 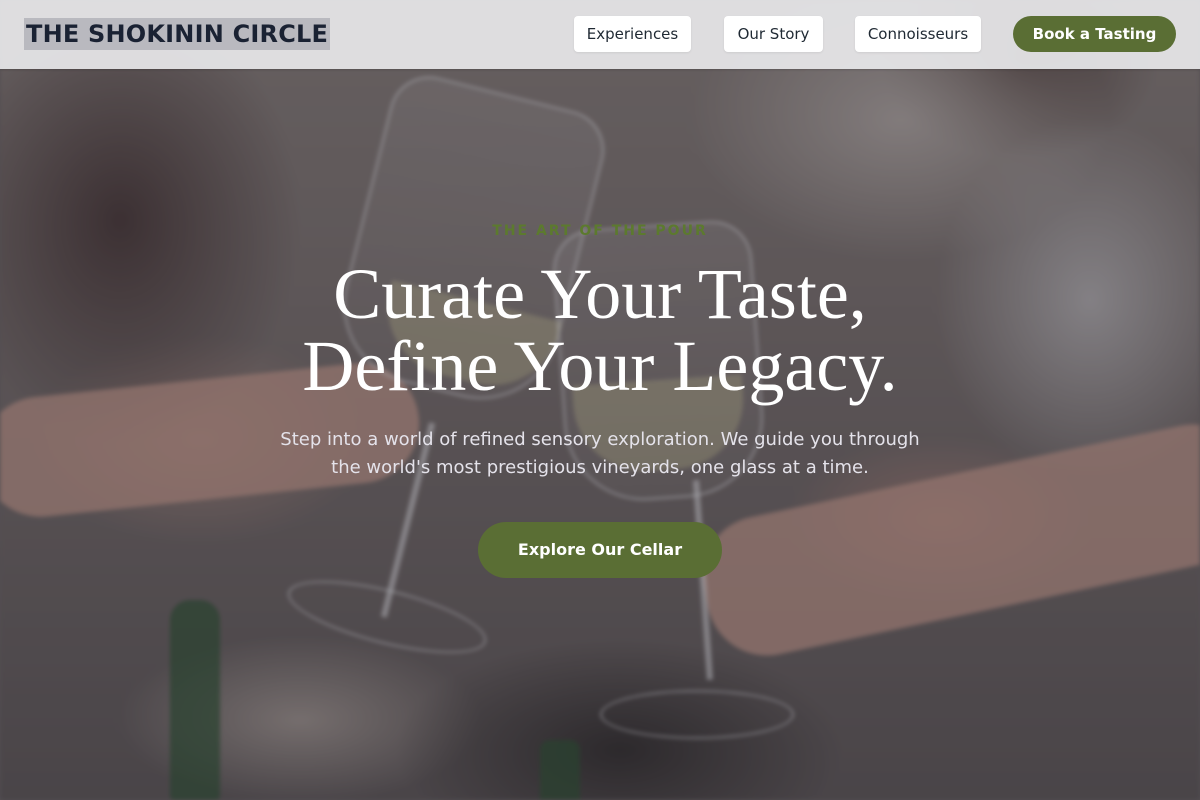 I want to click on nav-connoisseurs: Connoisseurs, so click(x=918, y=34).